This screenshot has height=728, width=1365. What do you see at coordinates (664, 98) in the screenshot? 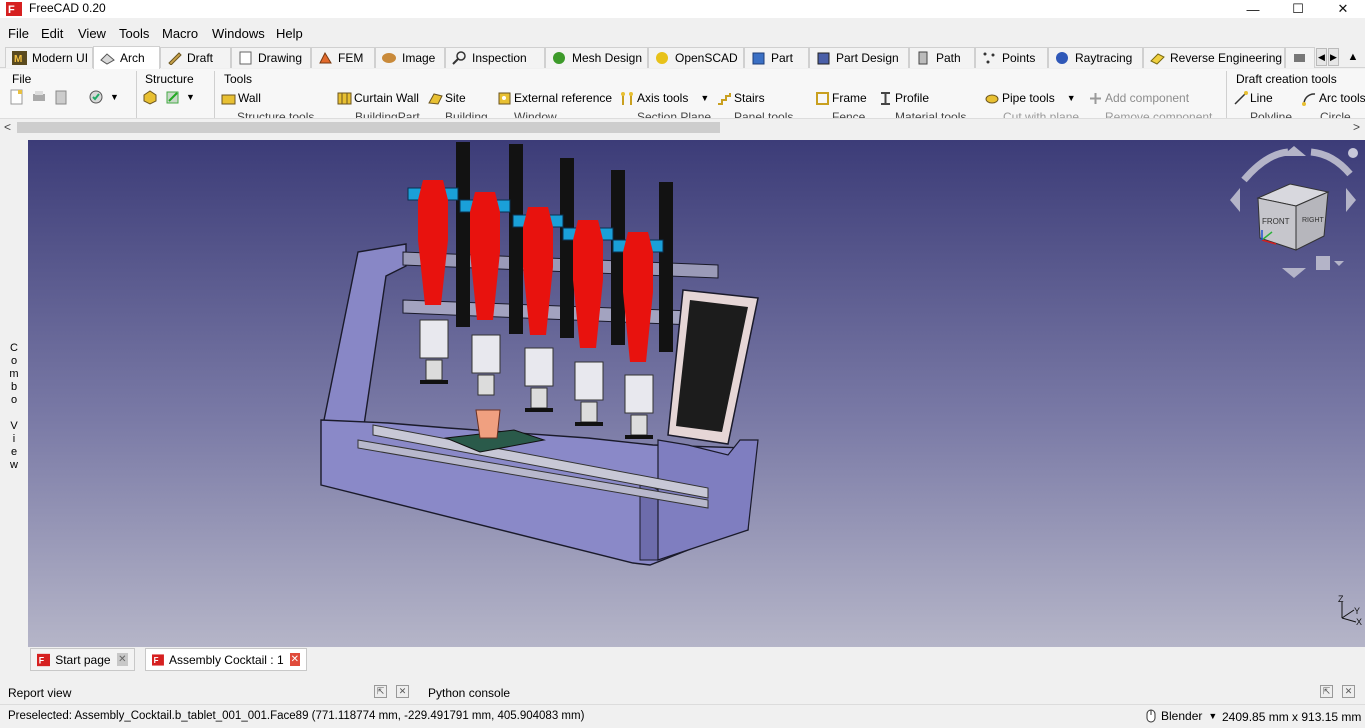
I see `axis-tools-tool: Axis tools ▼` at bounding box center [664, 98].